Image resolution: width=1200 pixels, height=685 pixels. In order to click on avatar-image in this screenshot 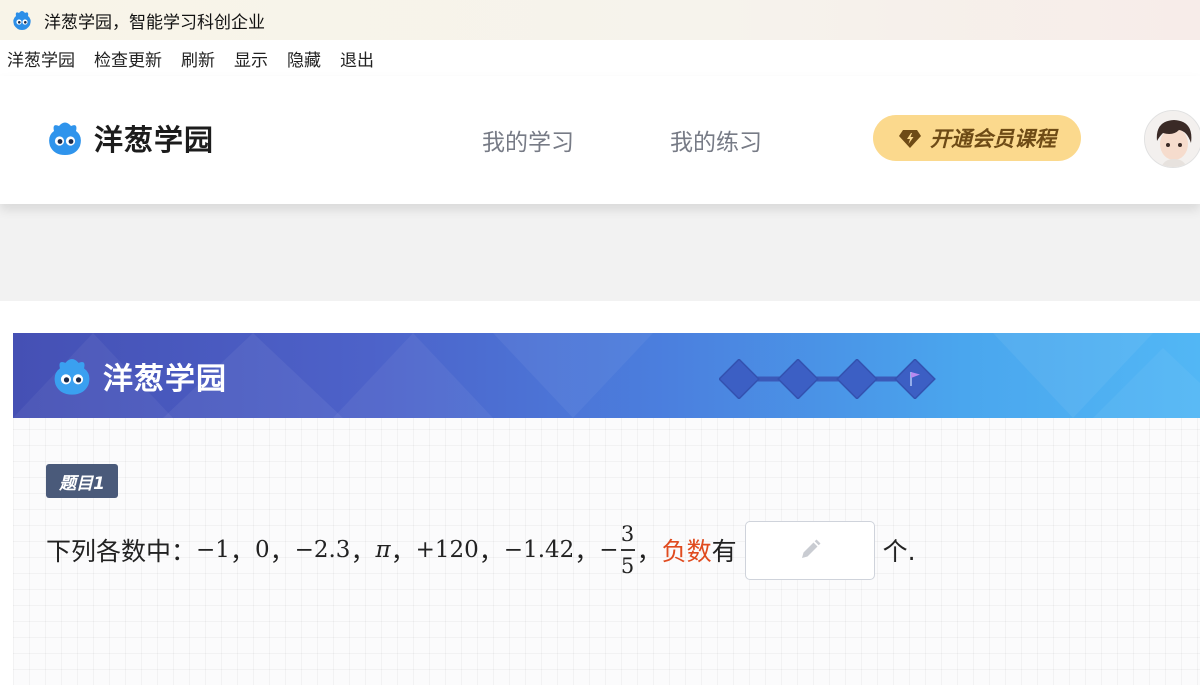, I will do `click(1172, 139)`.